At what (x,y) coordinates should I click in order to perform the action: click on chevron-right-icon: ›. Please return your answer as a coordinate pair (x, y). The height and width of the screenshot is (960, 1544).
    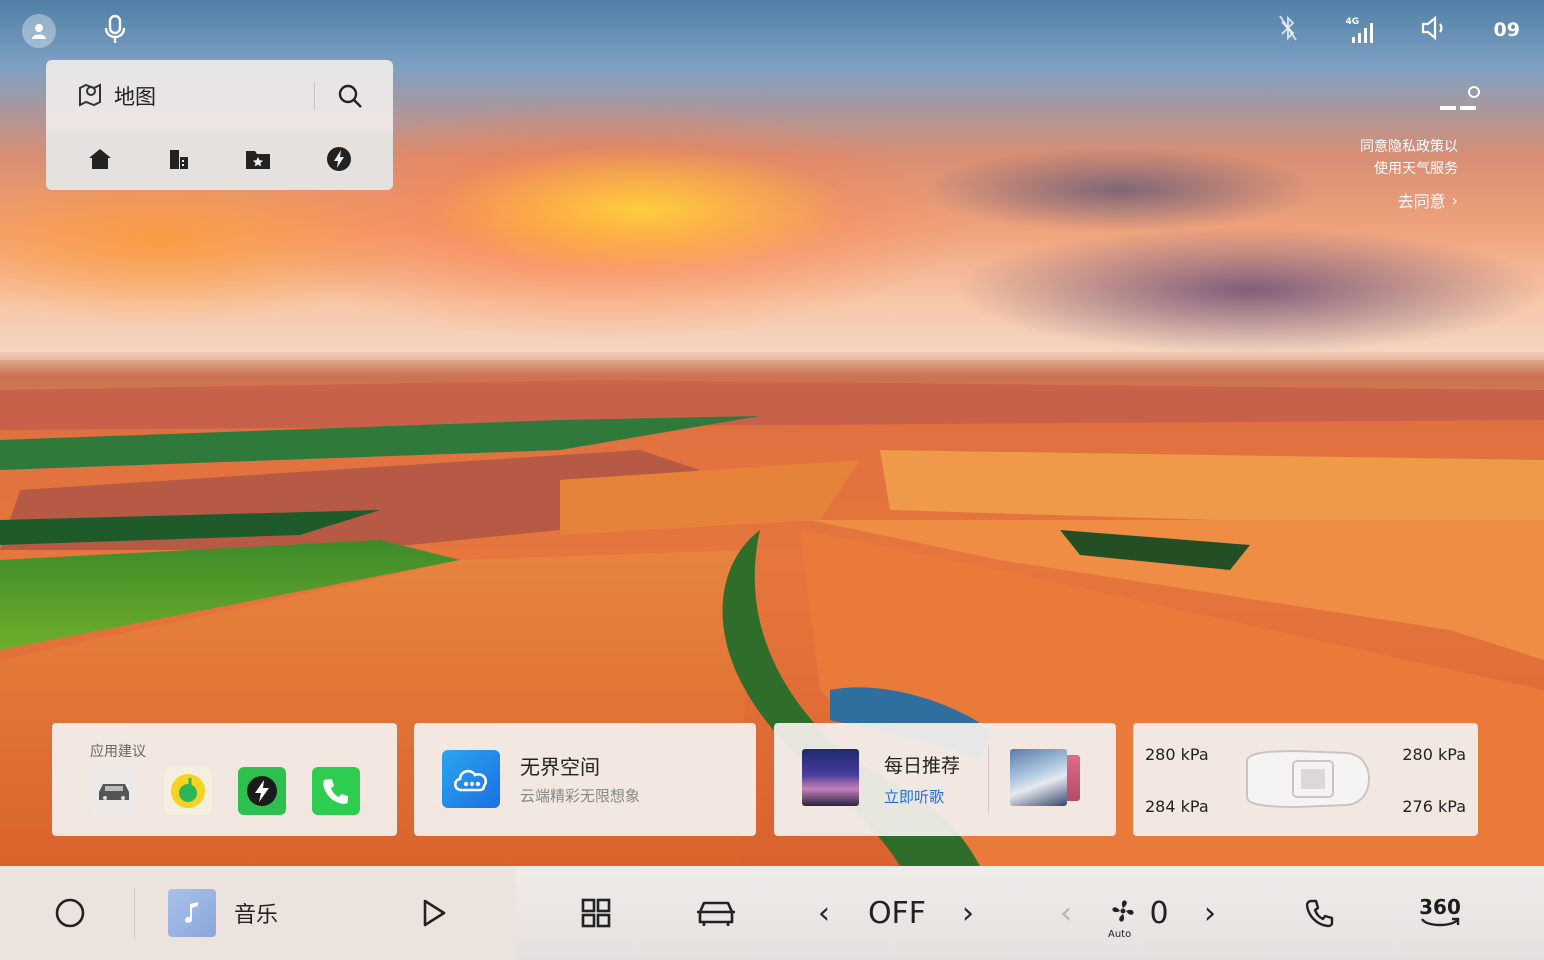
    Looking at the image, I should click on (1454, 200).